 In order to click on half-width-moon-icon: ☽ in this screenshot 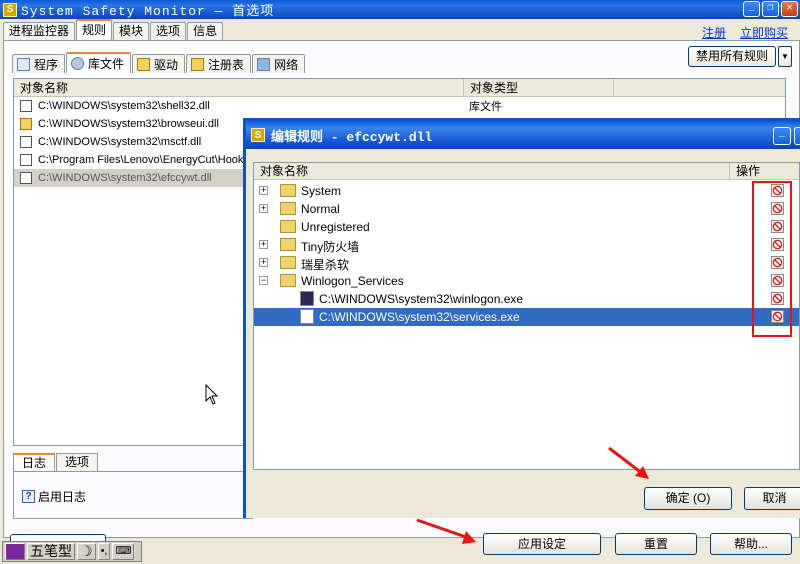, I will do `click(86, 551)`.